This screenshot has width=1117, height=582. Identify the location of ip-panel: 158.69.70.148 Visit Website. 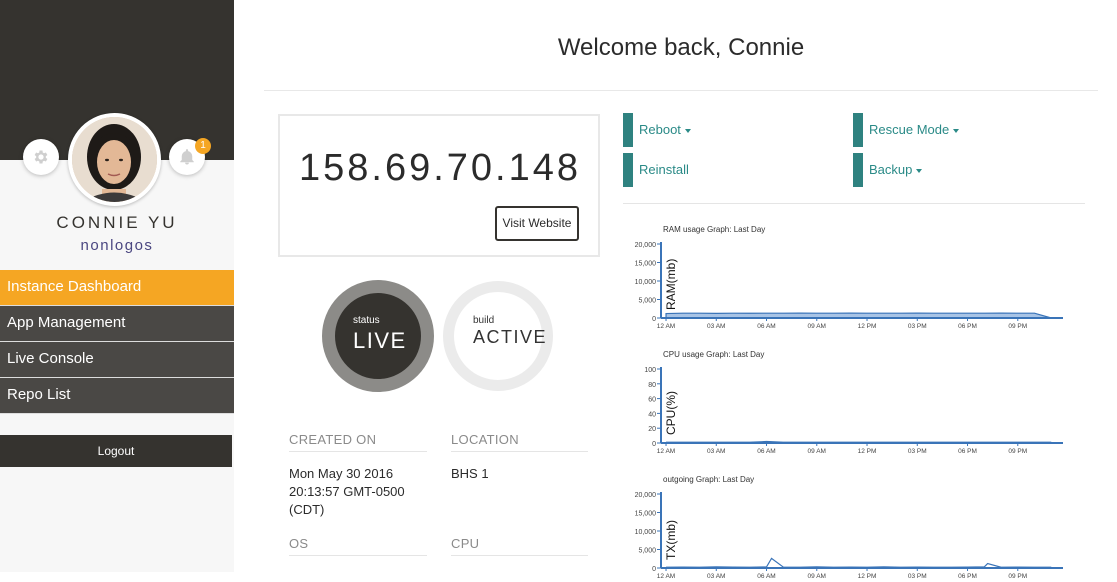
(439, 185).